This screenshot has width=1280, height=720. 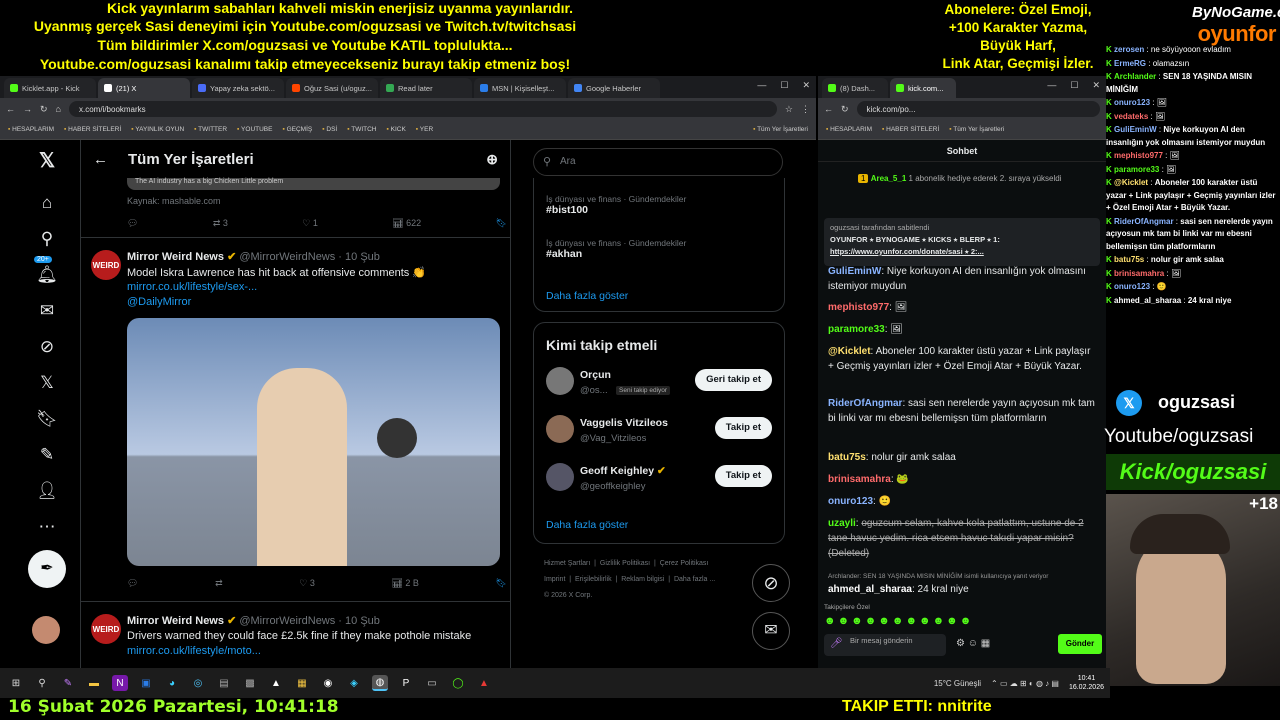 What do you see at coordinates (302, 683) in the screenshot?
I see `sticky-notes-icon: ▦` at bounding box center [302, 683].